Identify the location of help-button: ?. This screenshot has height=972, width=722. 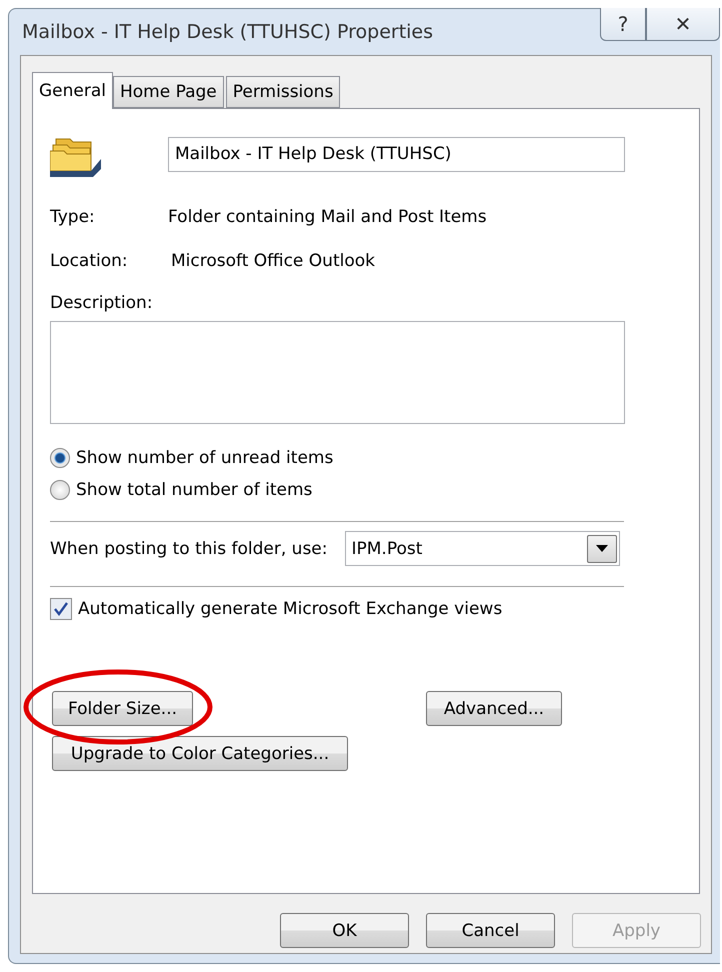
(623, 24).